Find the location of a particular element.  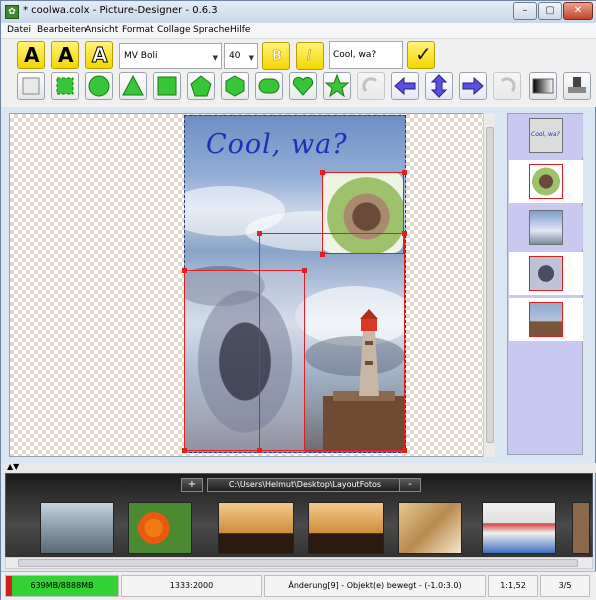

gallery-horizontal-scrollbar is located at coordinates (299, 563).